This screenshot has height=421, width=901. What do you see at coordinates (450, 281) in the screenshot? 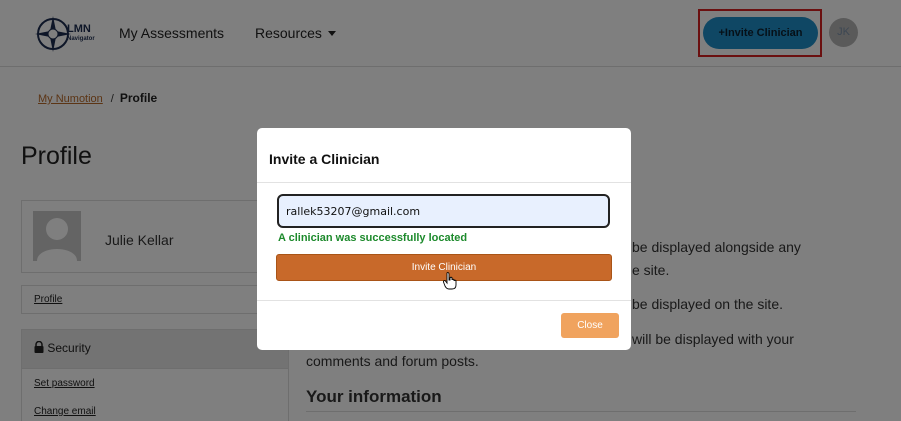
I see `hand-pointer-icon` at bounding box center [450, 281].